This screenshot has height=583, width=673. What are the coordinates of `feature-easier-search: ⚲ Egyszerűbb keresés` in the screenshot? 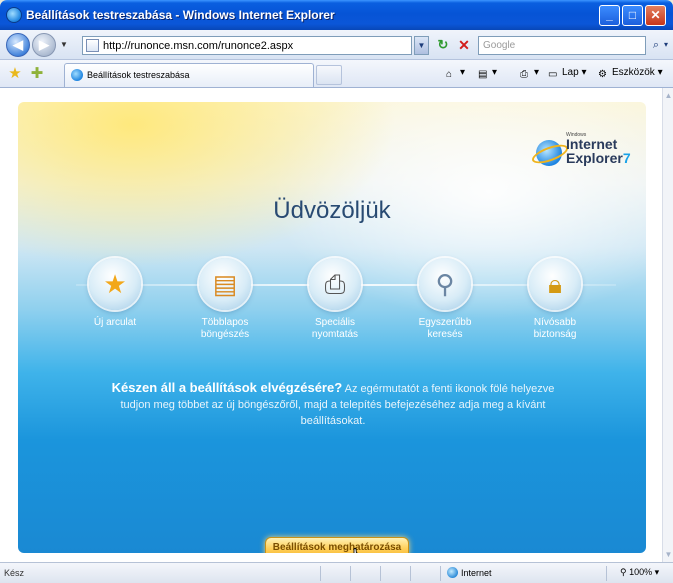 It's located at (445, 299).